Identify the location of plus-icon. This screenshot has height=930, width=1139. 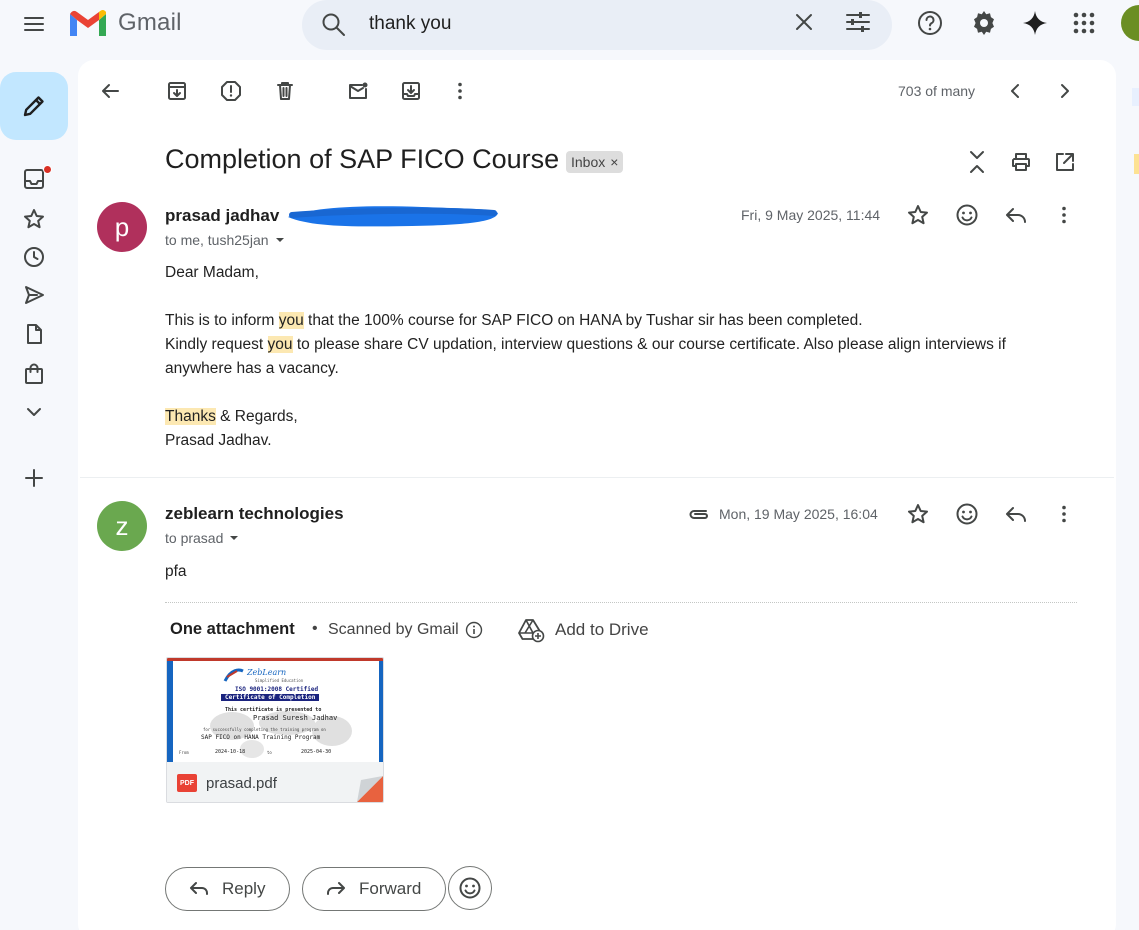
(34, 478).